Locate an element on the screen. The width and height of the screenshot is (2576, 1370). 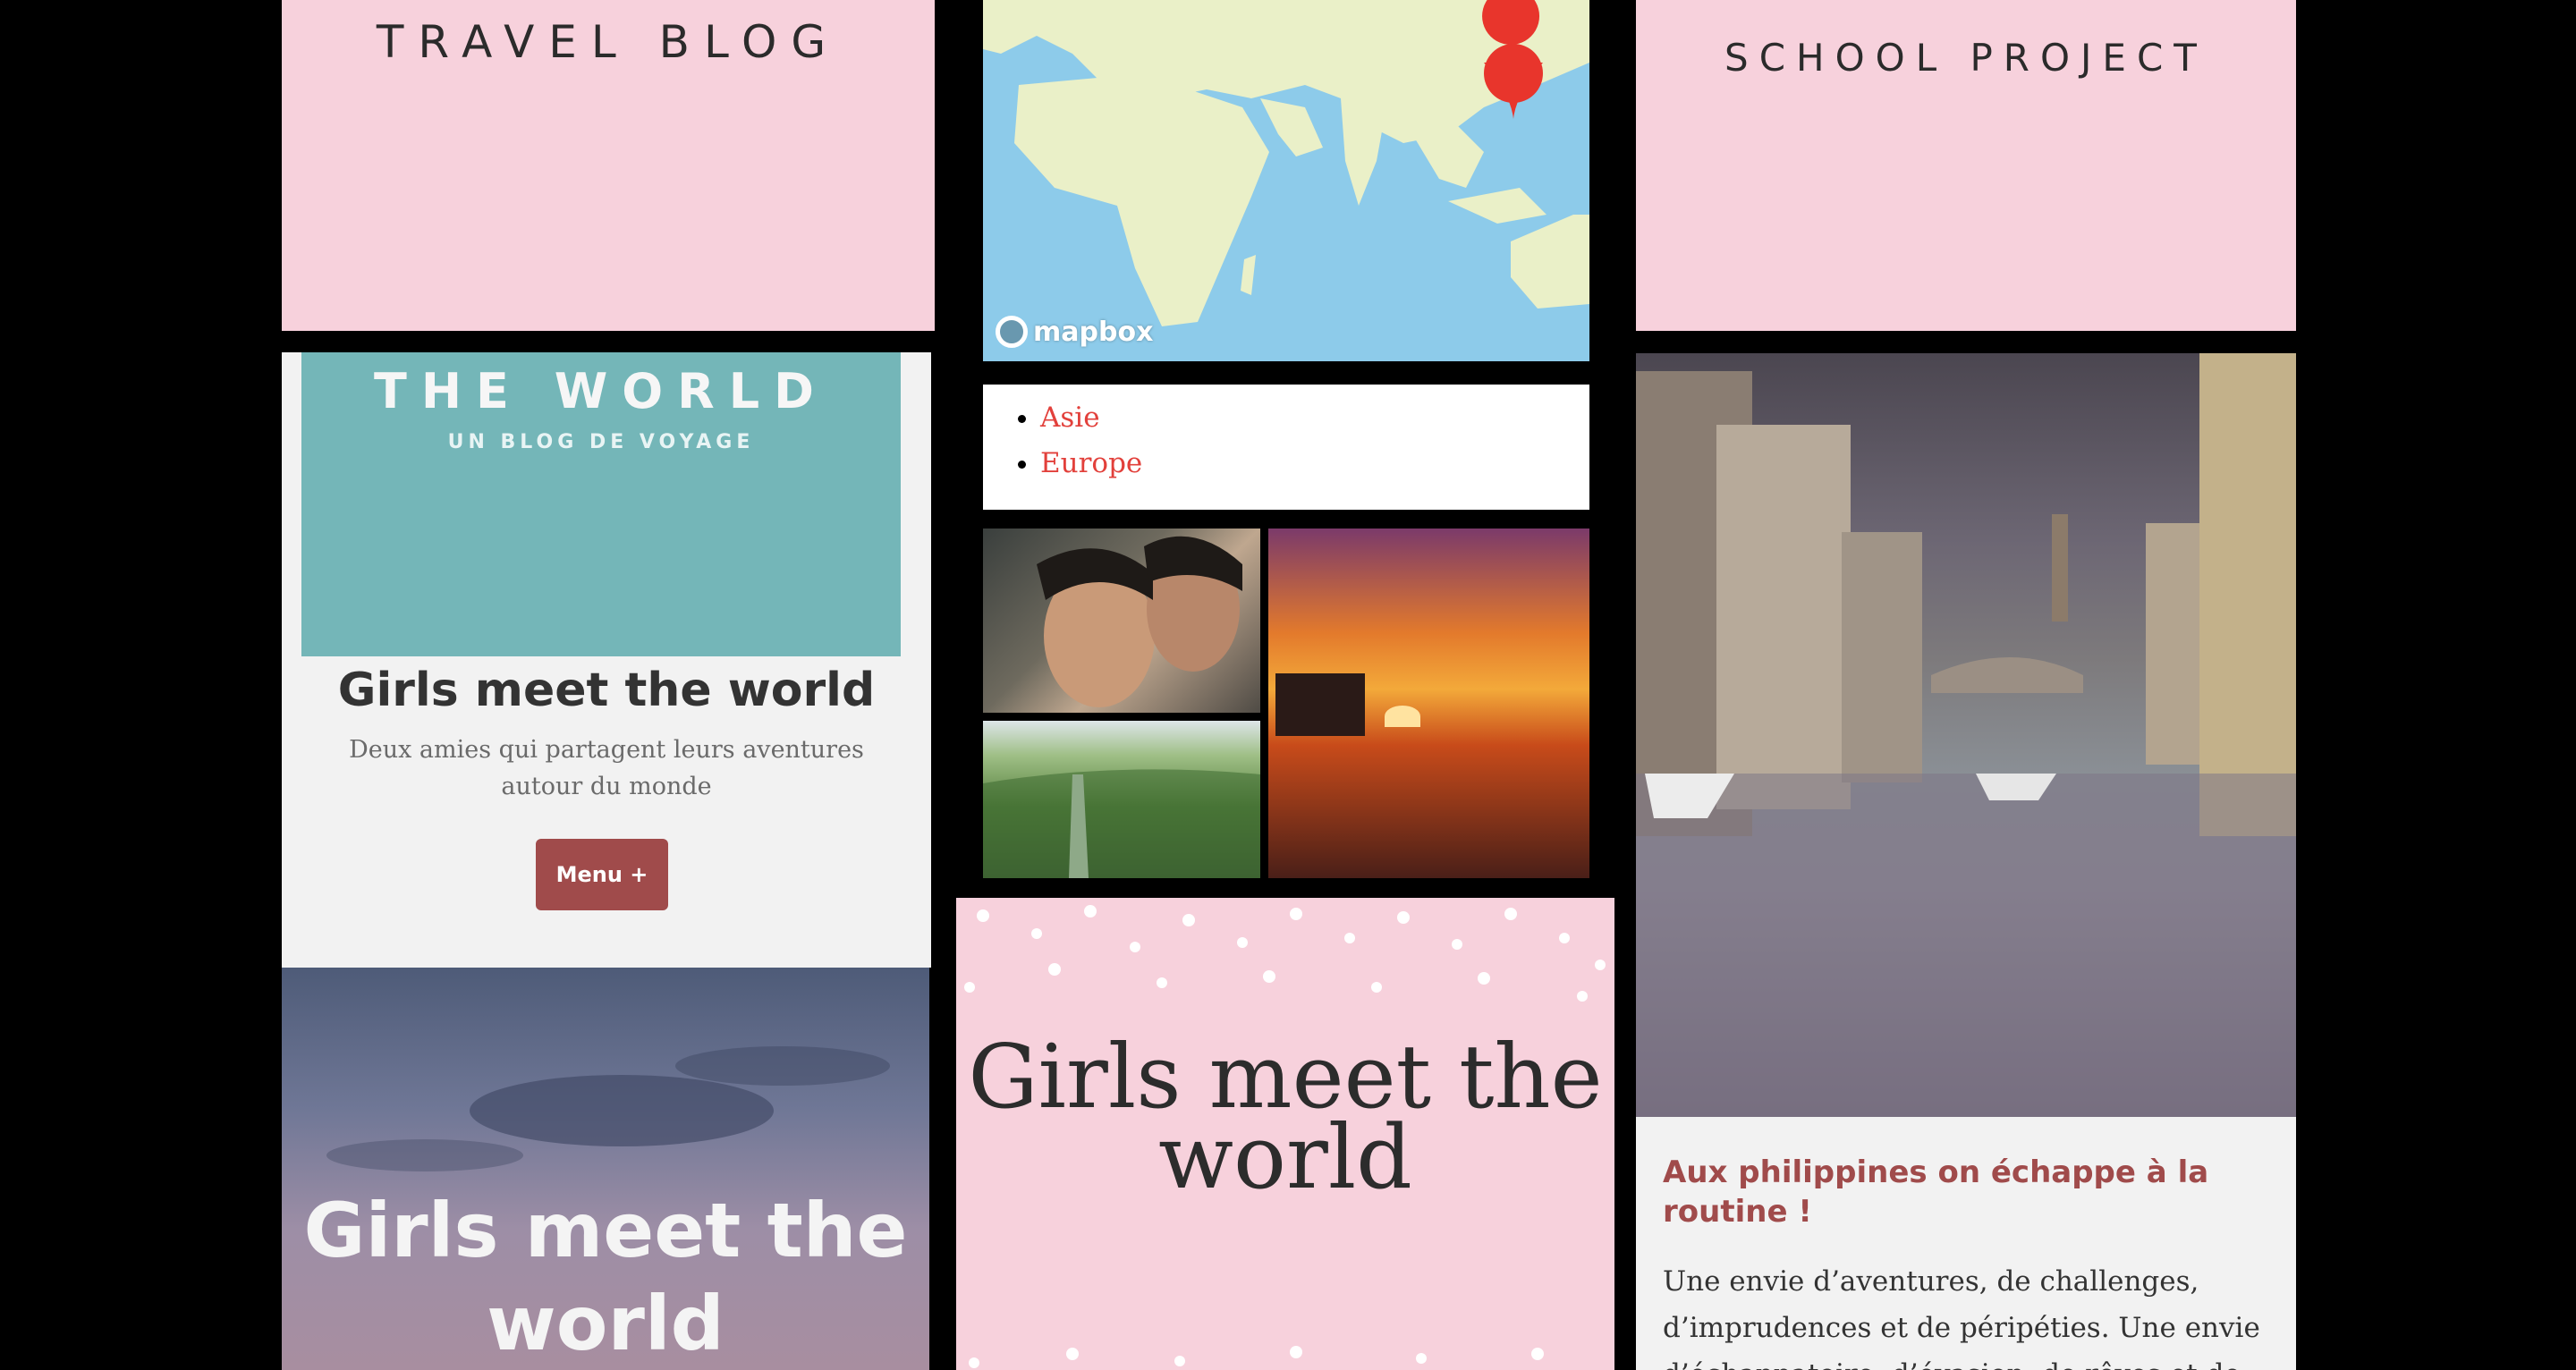
photo-girls is located at coordinates (1121, 621).